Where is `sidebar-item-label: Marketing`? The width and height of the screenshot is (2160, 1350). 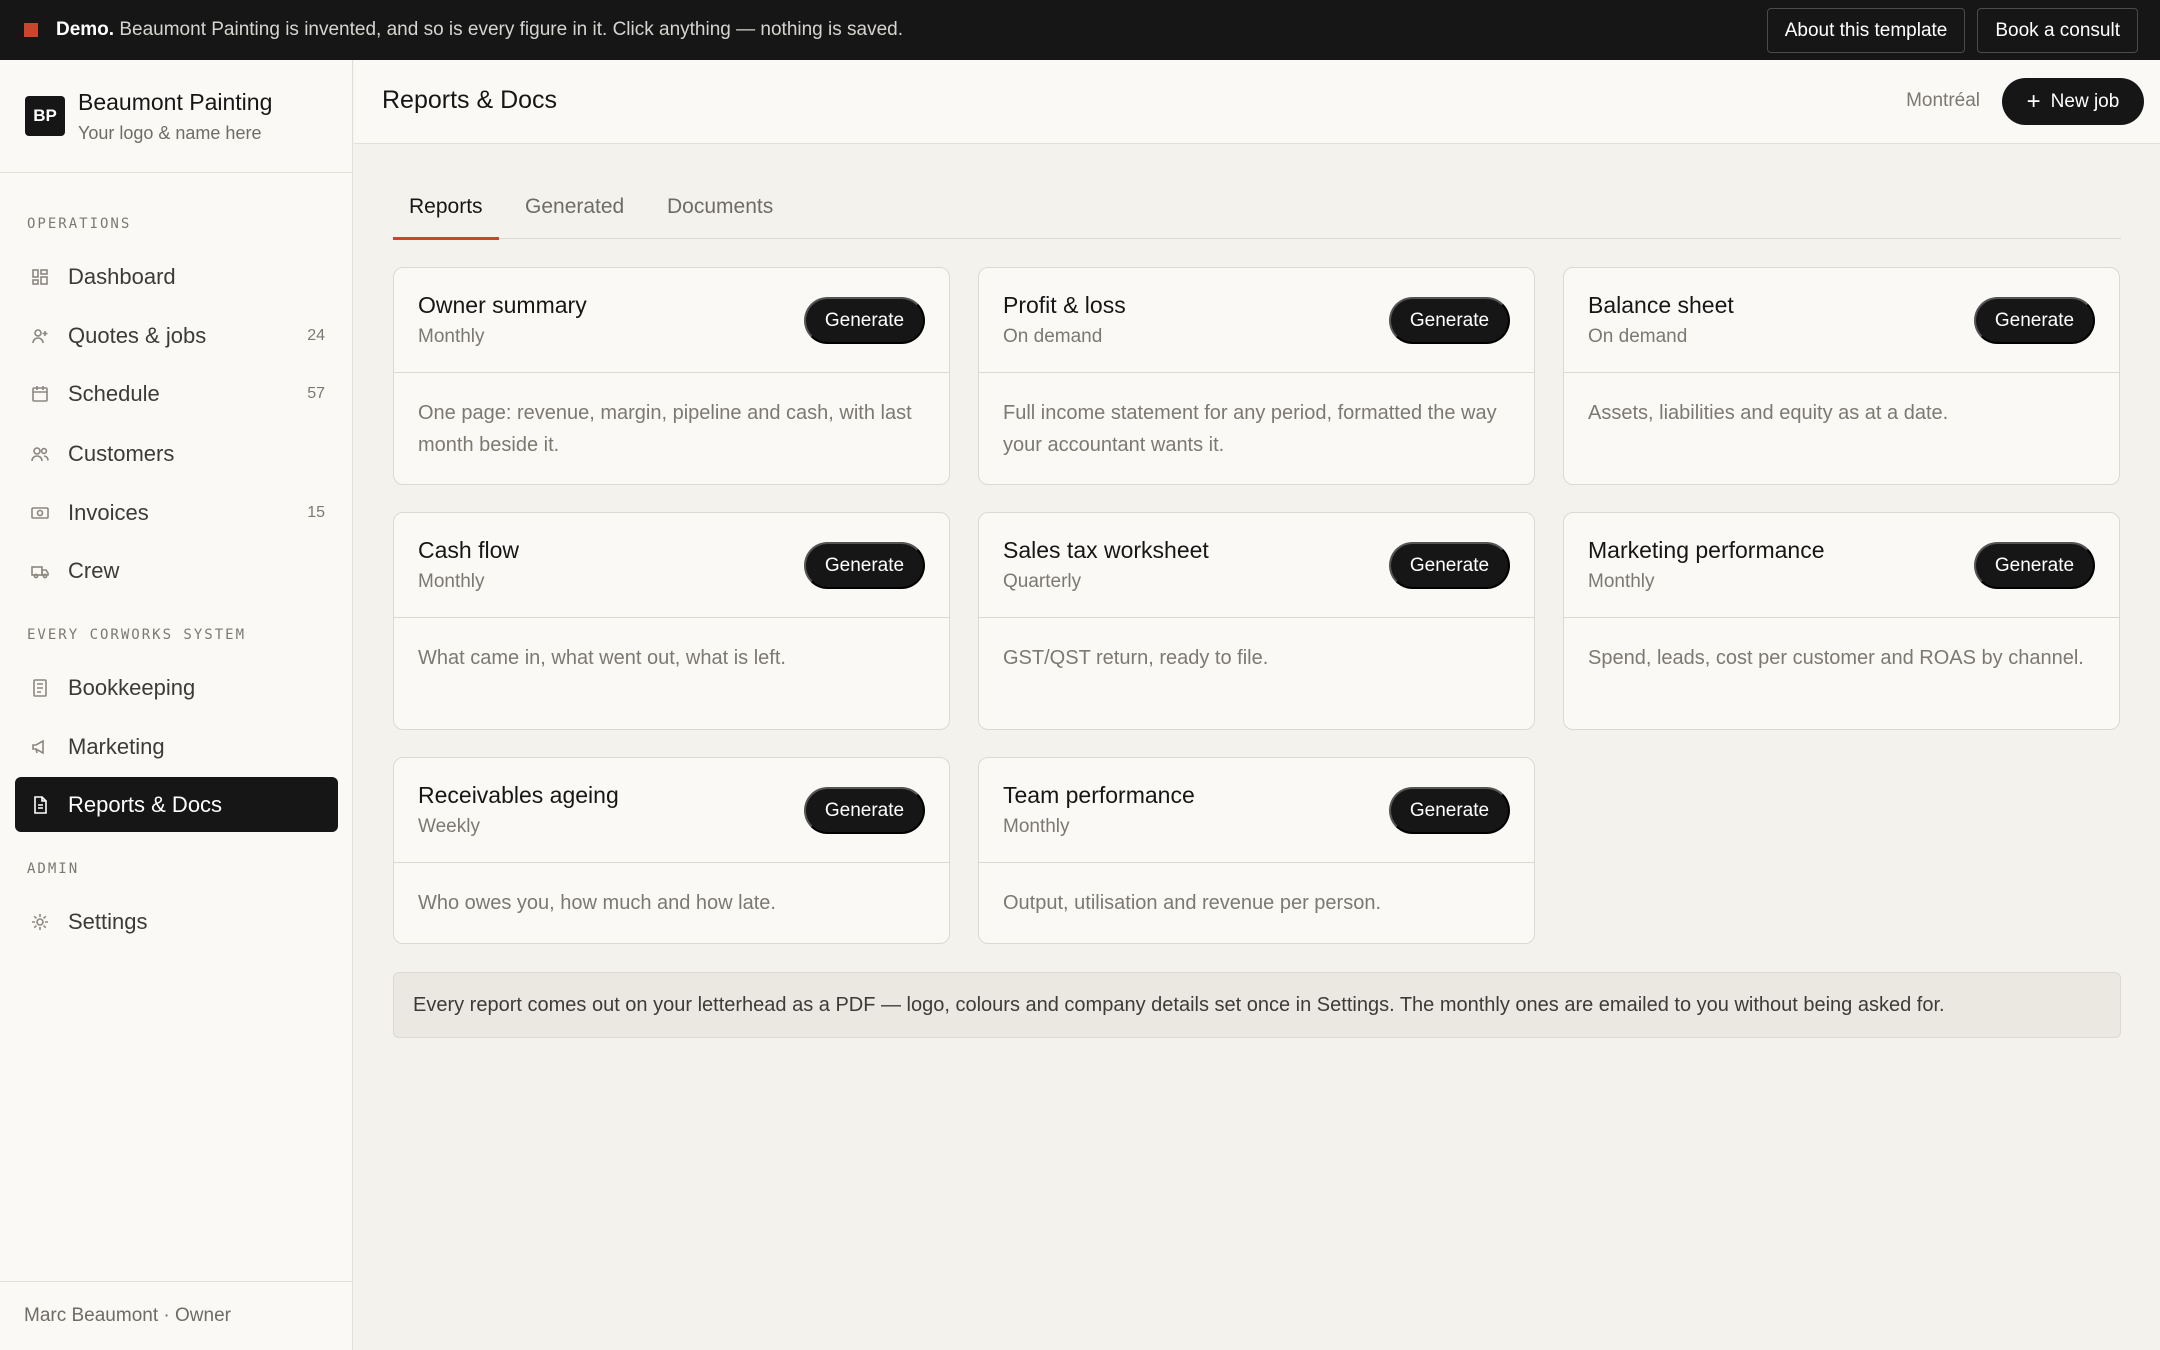
sidebar-item-label: Marketing is located at coordinates (116, 746).